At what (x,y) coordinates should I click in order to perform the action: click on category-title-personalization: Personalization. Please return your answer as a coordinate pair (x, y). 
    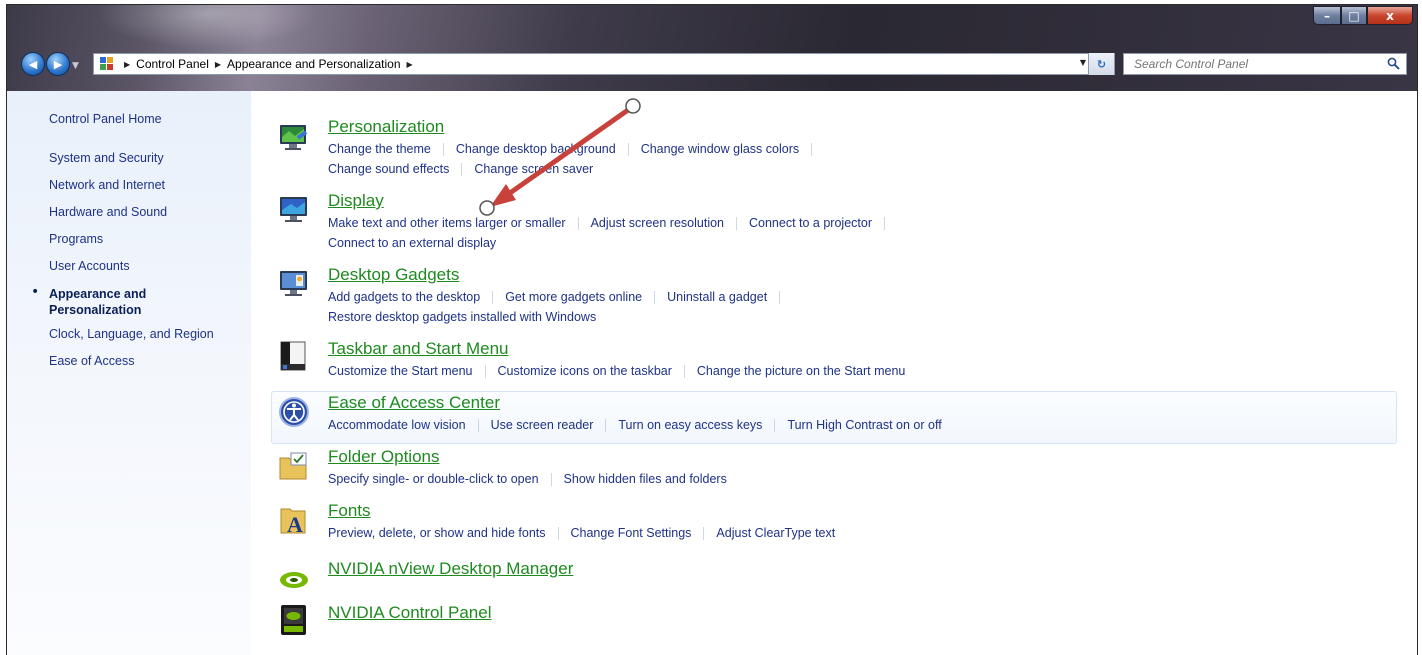
    Looking at the image, I should click on (386, 127).